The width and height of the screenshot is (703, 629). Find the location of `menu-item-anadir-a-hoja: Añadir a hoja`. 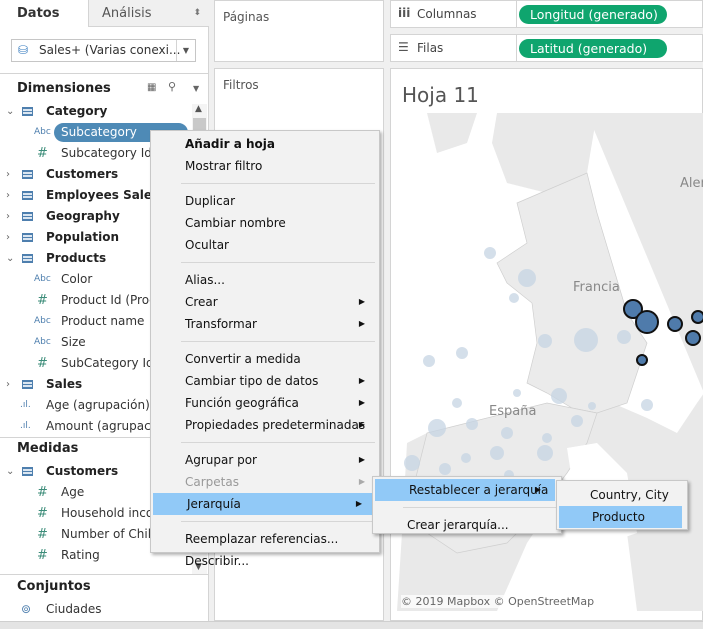

menu-item-anadir-a-hoja: Añadir a hoja is located at coordinates (265, 144).